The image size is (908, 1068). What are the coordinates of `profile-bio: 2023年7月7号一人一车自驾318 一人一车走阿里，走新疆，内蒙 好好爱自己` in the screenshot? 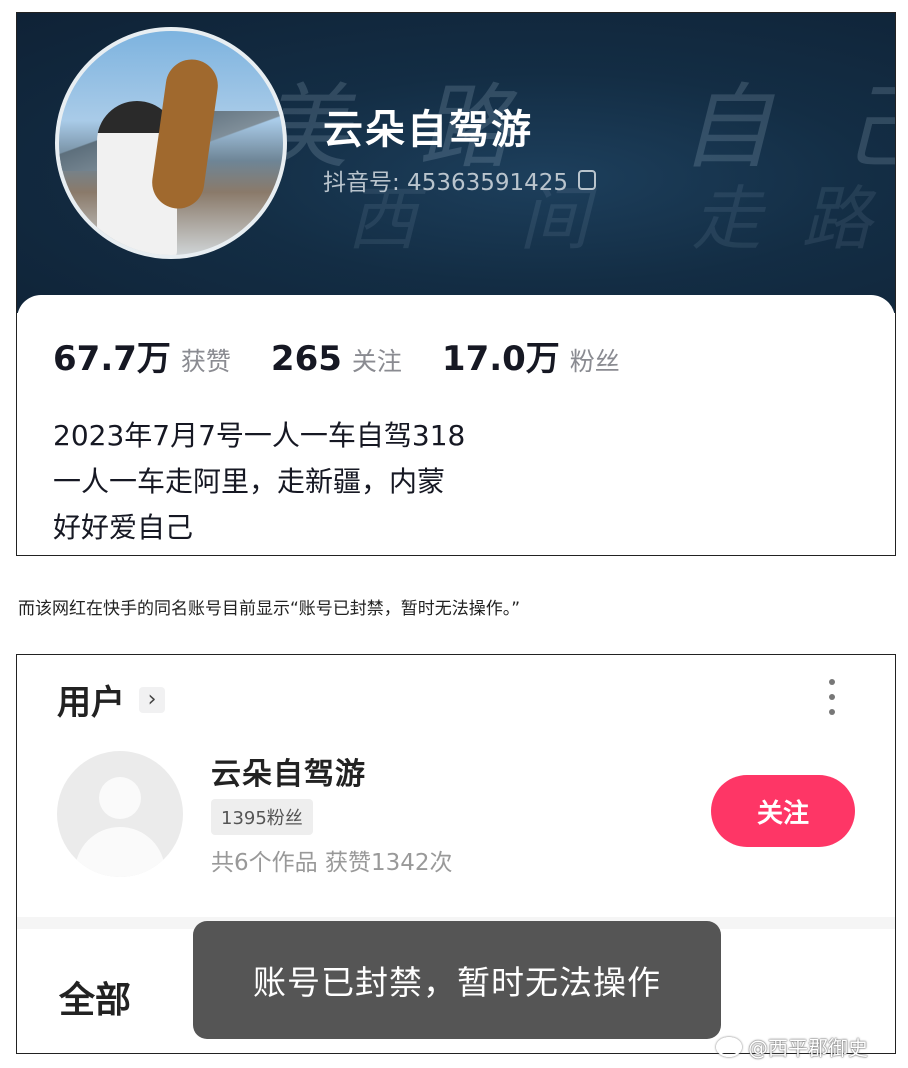 It's located at (259, 482).